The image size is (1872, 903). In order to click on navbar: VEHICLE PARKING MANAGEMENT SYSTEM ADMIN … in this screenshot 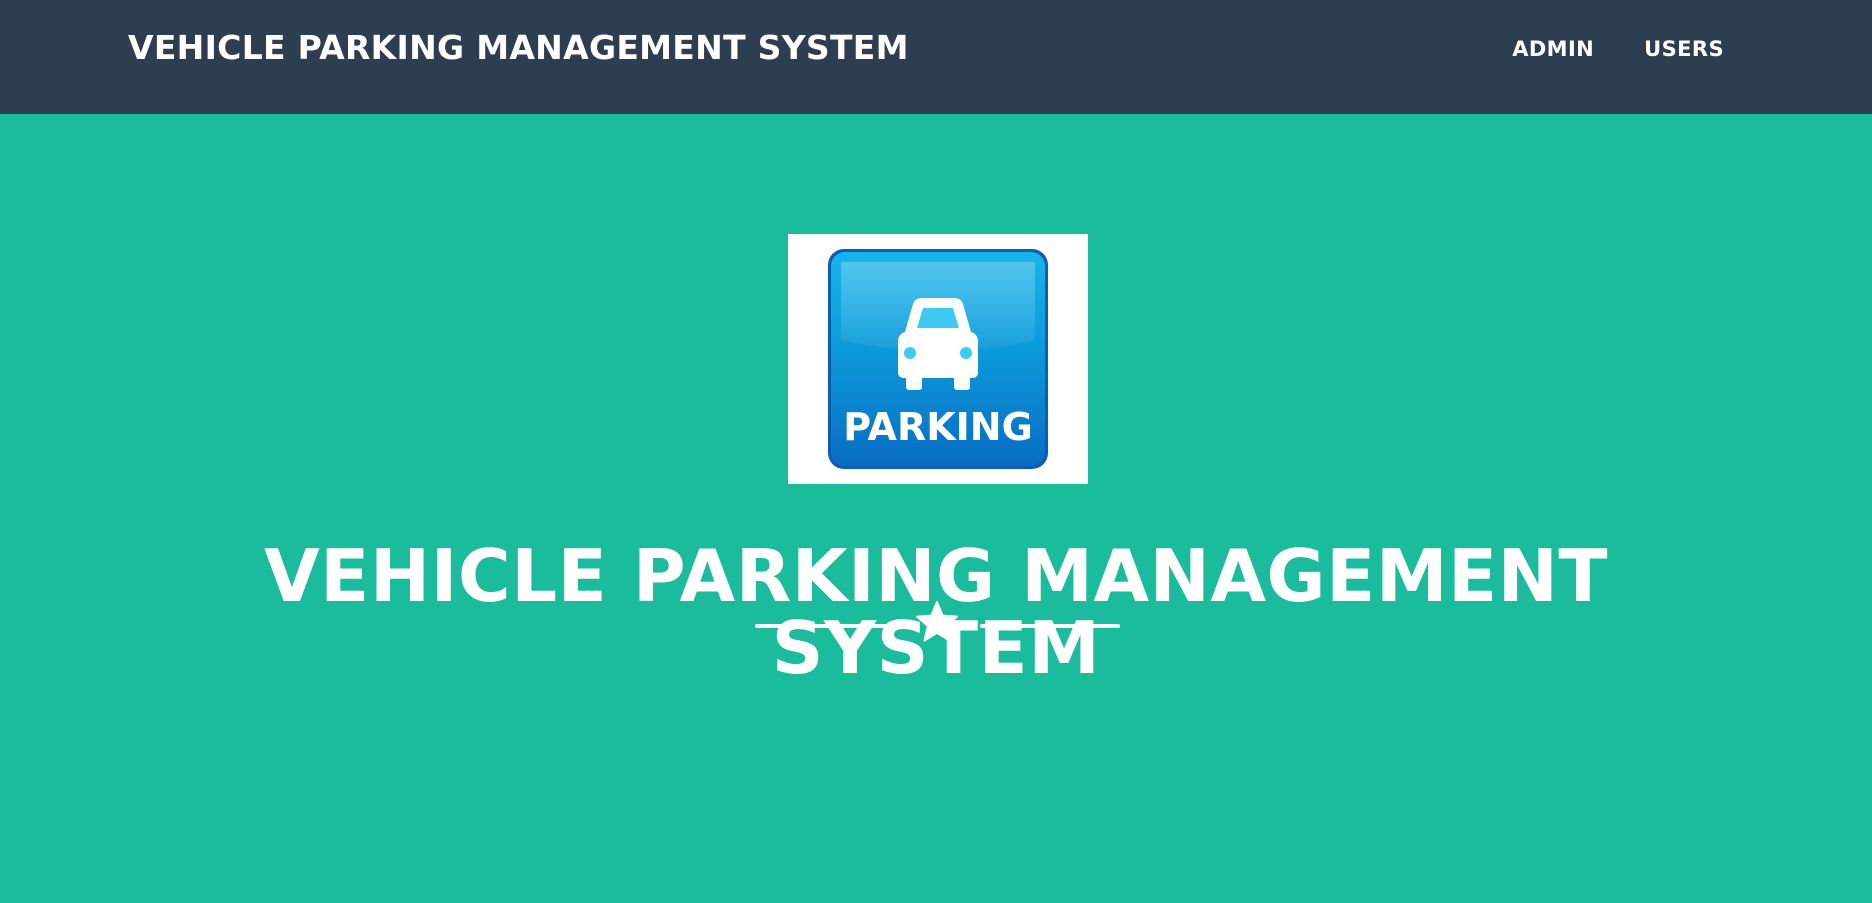, I will do `click(936, 57)`.